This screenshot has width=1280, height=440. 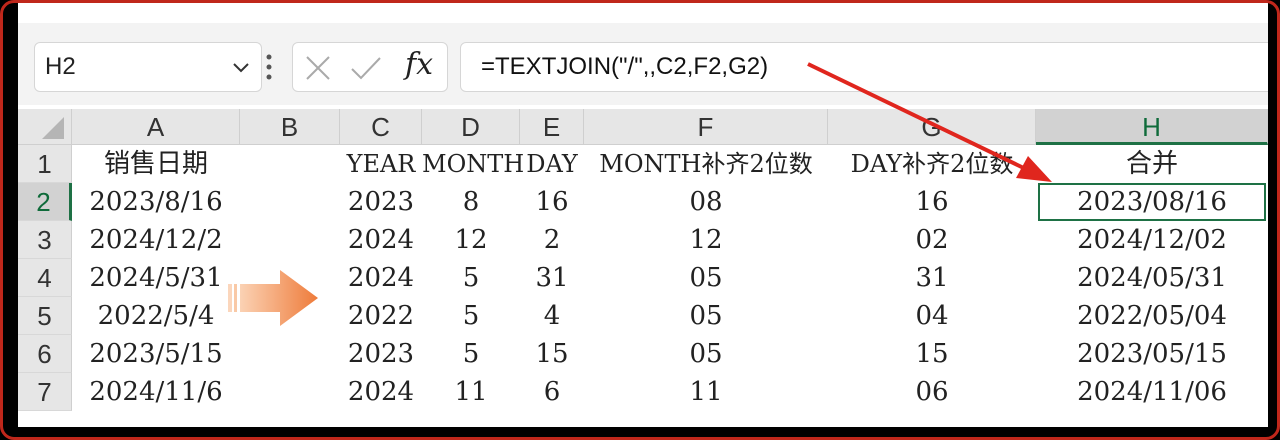 I want to click on row-header-3: 3, so click(x=45, y=240).